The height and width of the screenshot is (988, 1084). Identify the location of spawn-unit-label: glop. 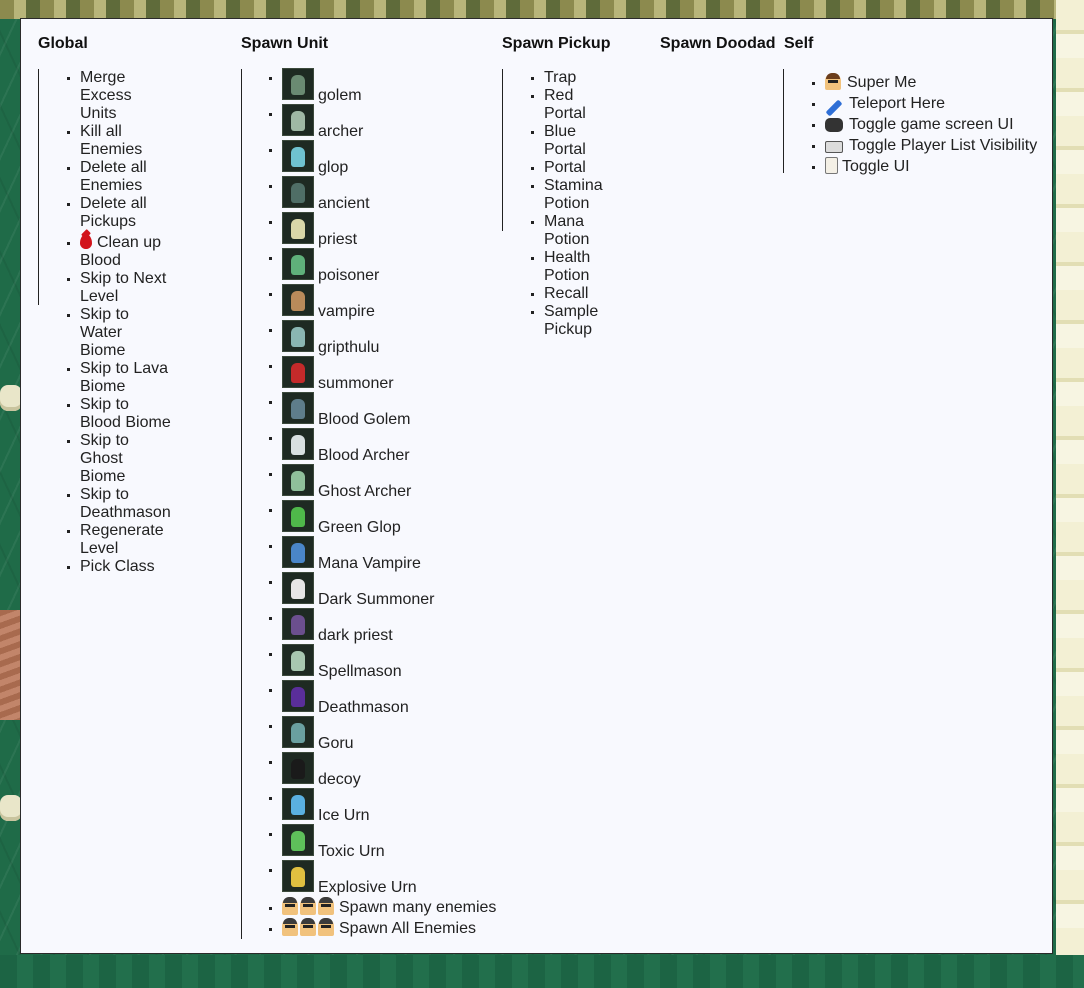
(333, 168).